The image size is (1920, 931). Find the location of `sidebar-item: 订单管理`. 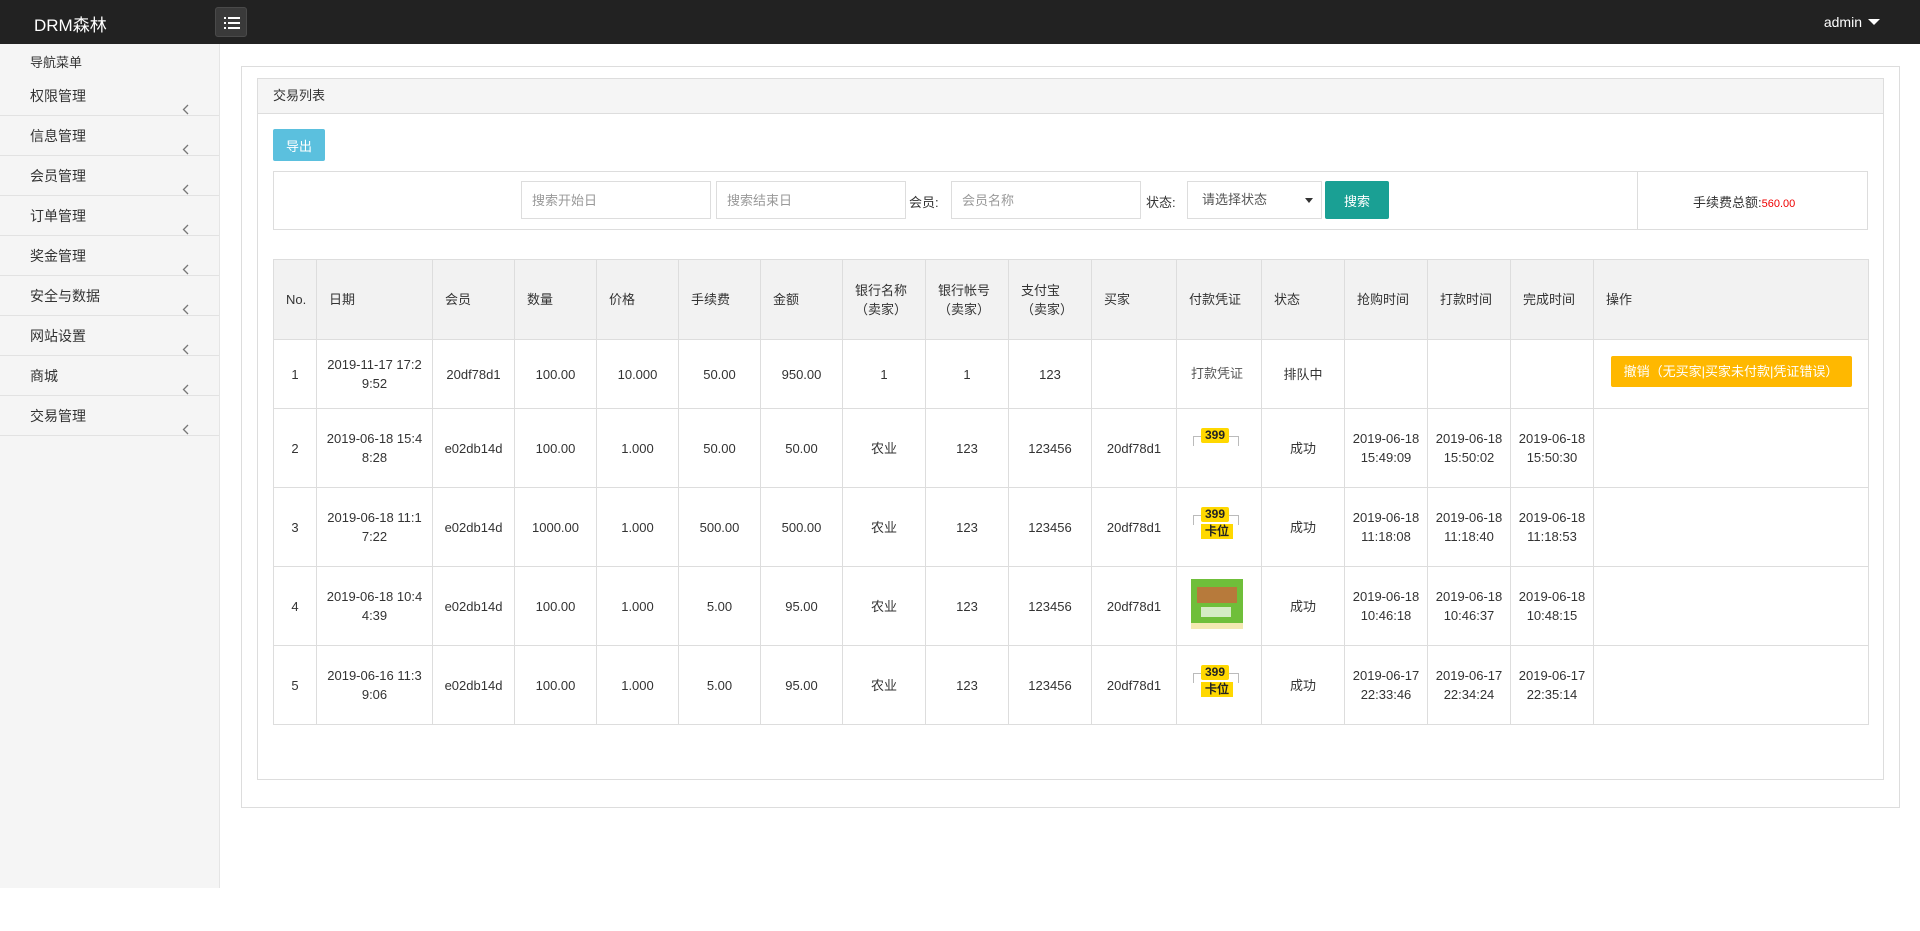

sidebar-item: 订单管理 is located at coordinates (109, 216).